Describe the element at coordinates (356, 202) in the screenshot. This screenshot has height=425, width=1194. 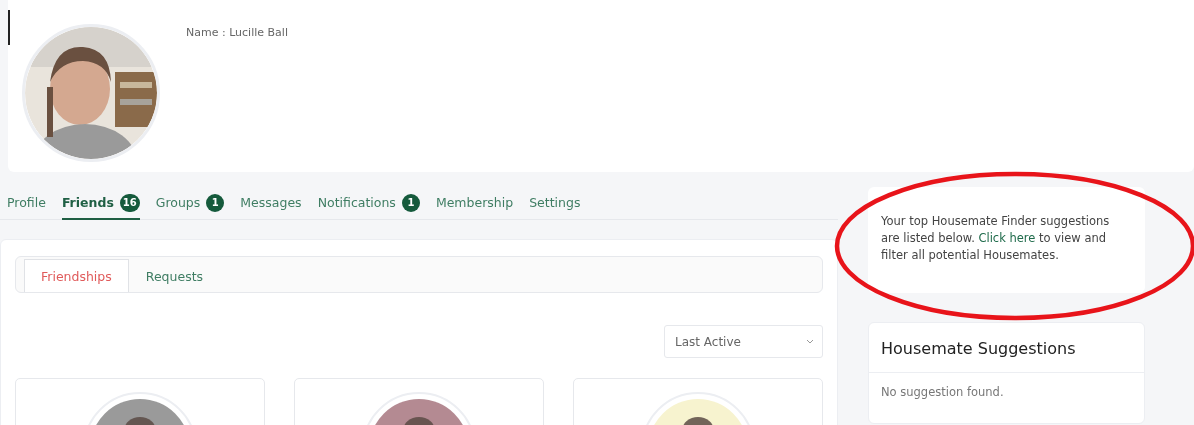
I see `tab-label: Notifications` at that location.